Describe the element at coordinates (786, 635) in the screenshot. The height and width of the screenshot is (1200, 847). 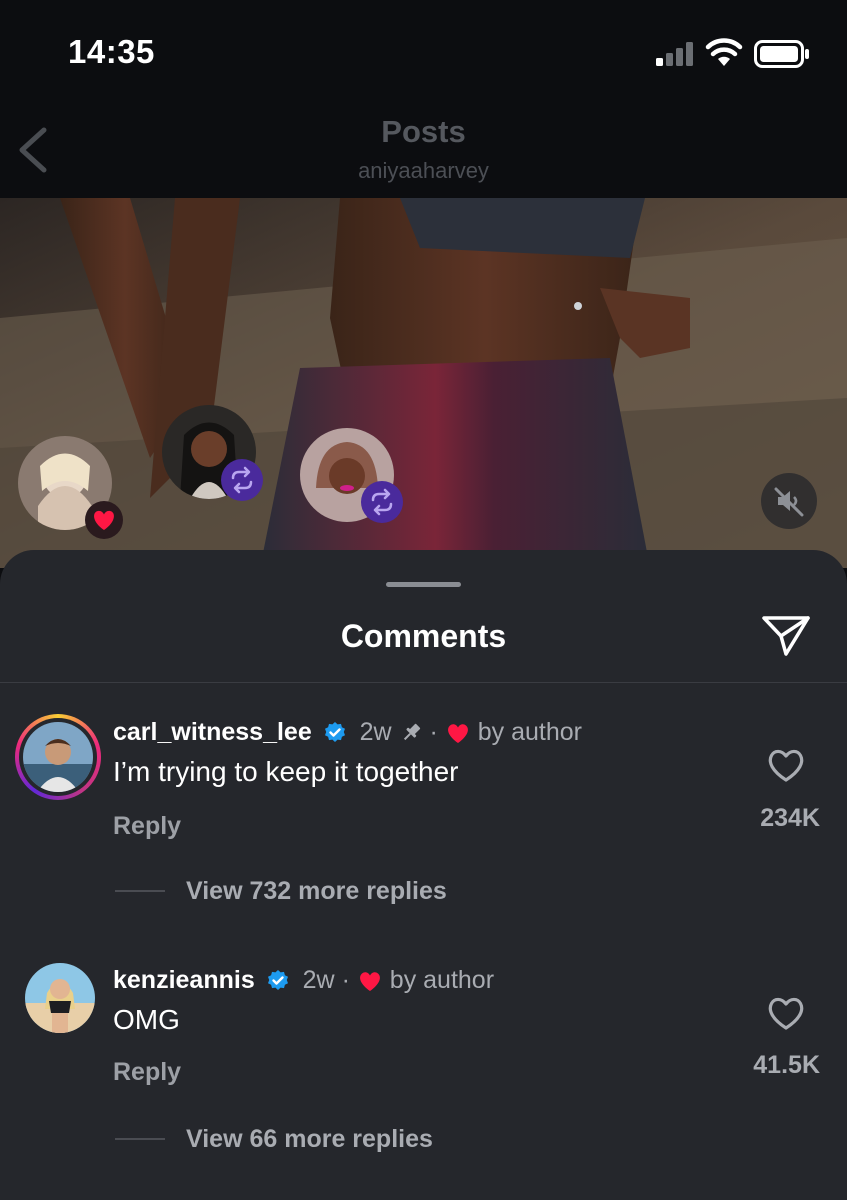
I see `send-icon` at that location.